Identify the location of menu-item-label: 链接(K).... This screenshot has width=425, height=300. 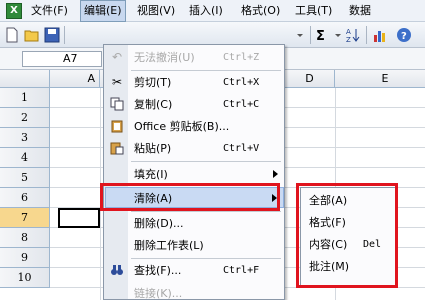
(158, 293).